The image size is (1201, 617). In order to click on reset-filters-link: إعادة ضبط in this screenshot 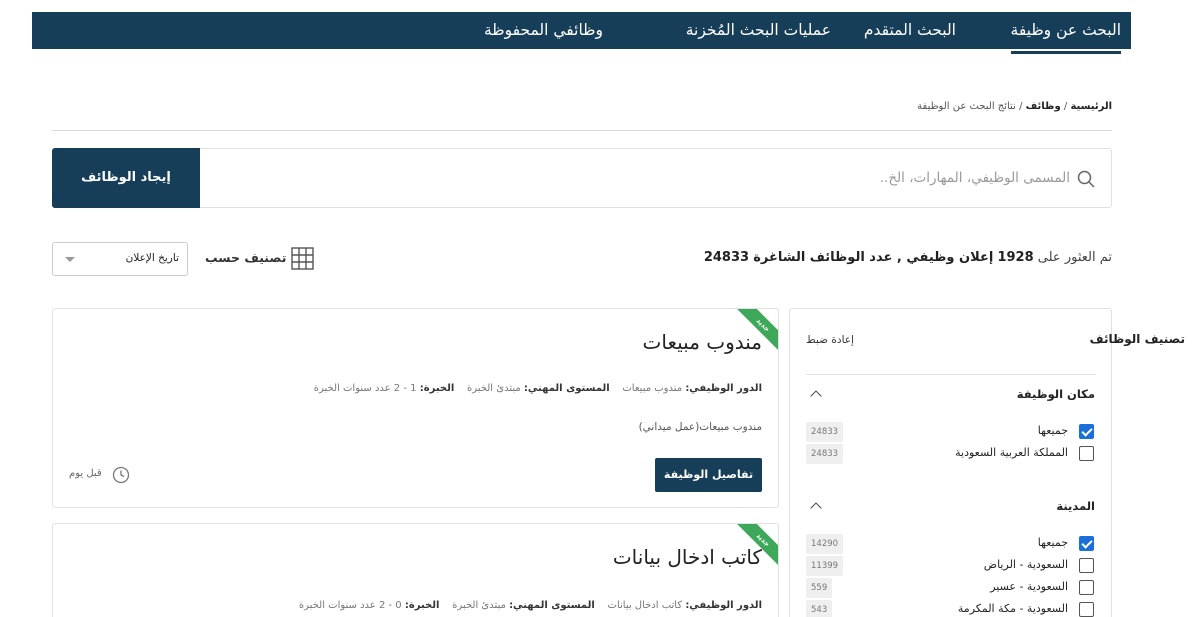, I will do `click(830, 340)`.